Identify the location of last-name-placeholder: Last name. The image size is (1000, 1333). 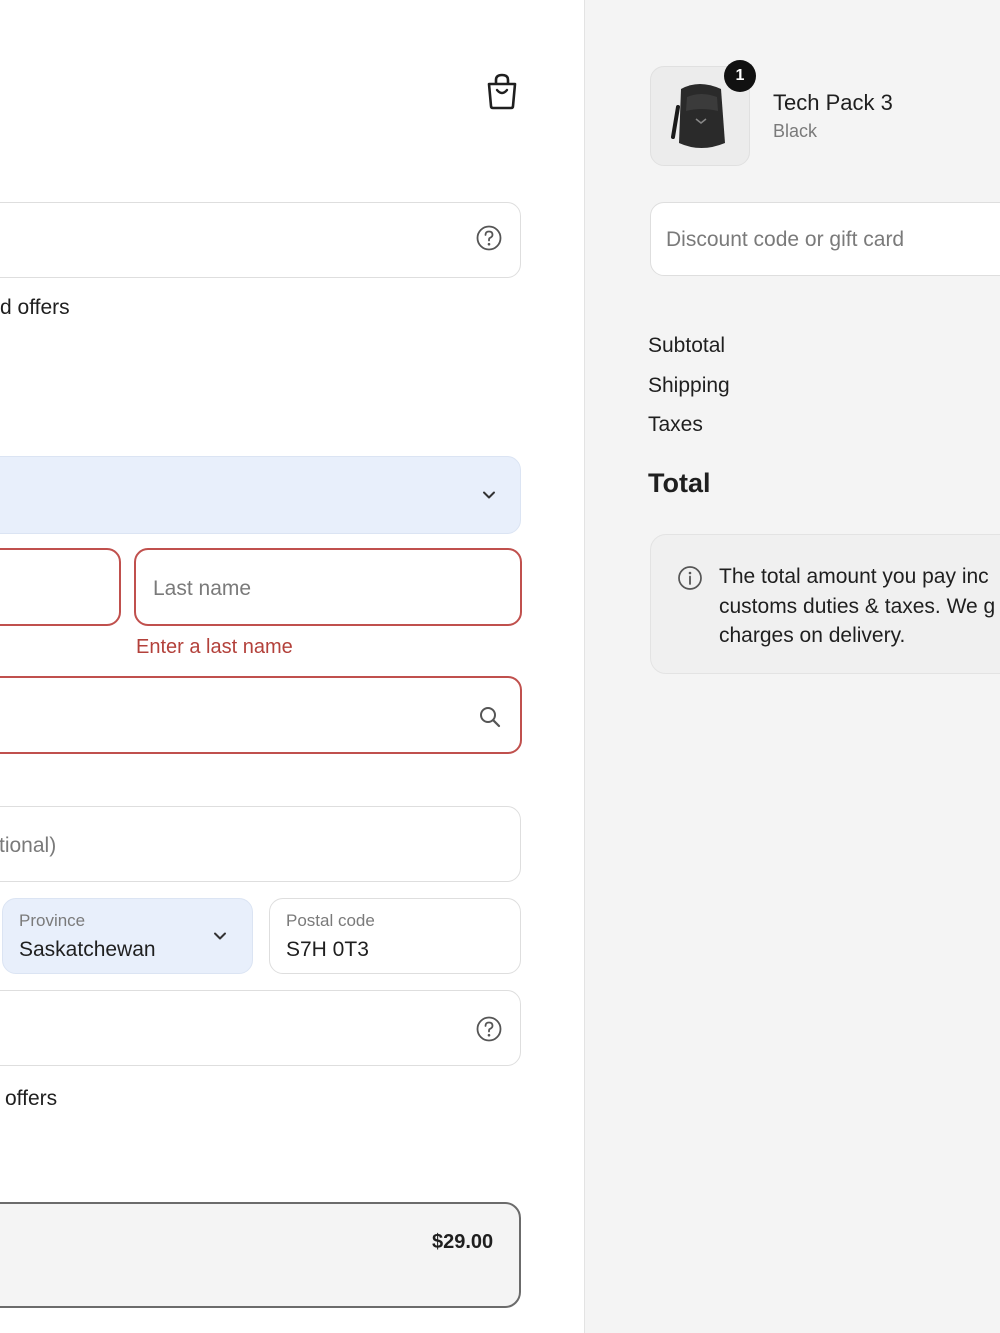
(202, 588).